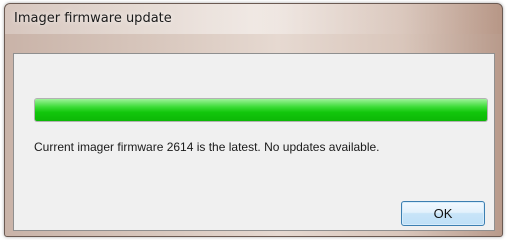 This screenshot has width=507, height=240. Describe the element at coordinates (253, 19) in the screenshot. I see `title-bar: Imager firmware update` at that location.